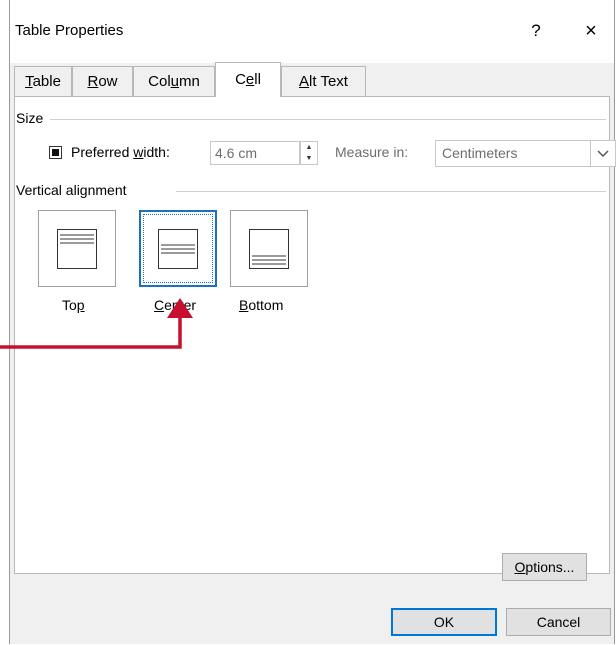 This screenshot has height=645, width=616. What do you see at coordinates (244, 305) in the screenshot?
I see `align-bottom-label-mnemonic: B` at bounding box center [244, 305].